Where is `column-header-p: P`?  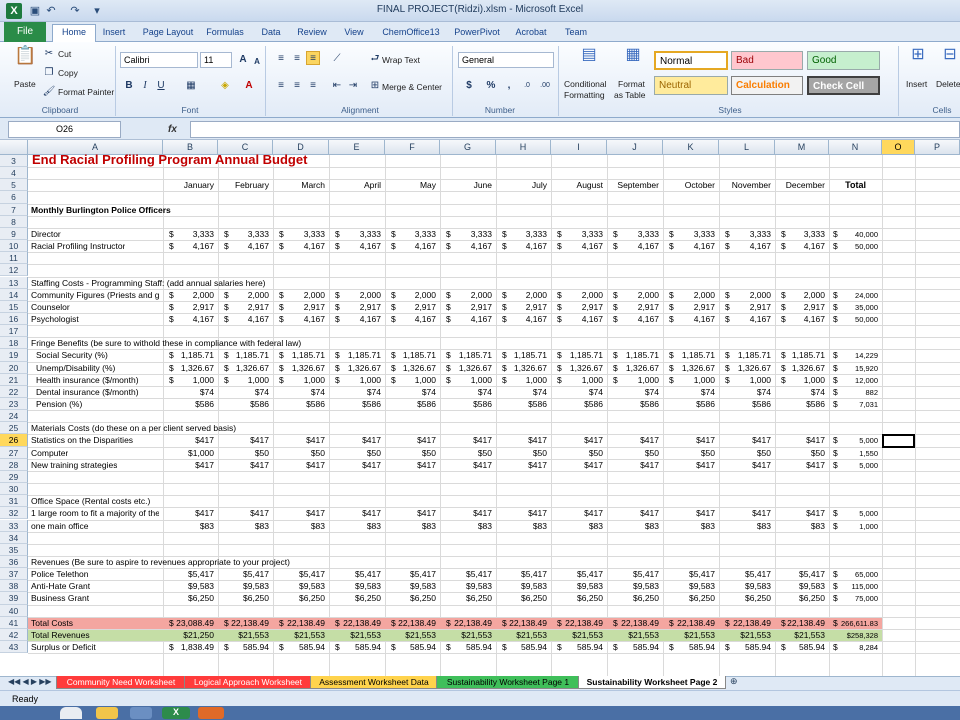
column-header-p: P is located at coordinates (937, 147).